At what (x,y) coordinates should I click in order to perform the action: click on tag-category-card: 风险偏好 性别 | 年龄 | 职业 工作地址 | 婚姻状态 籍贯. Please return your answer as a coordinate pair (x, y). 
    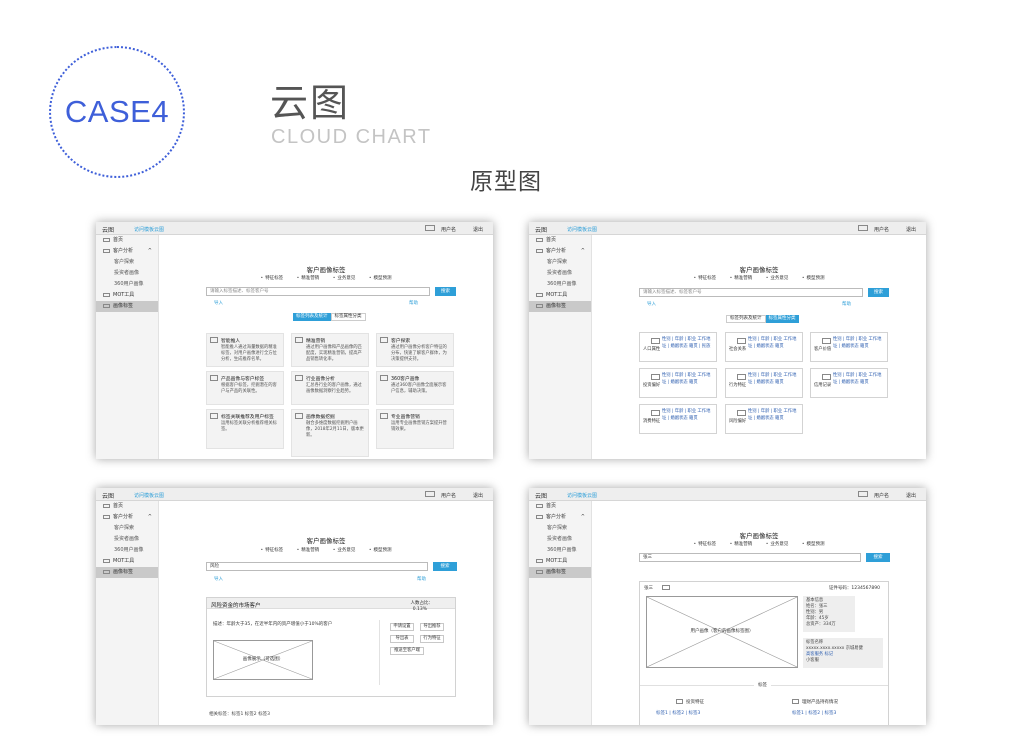
    Looking at the image, I should click on (764, 419).